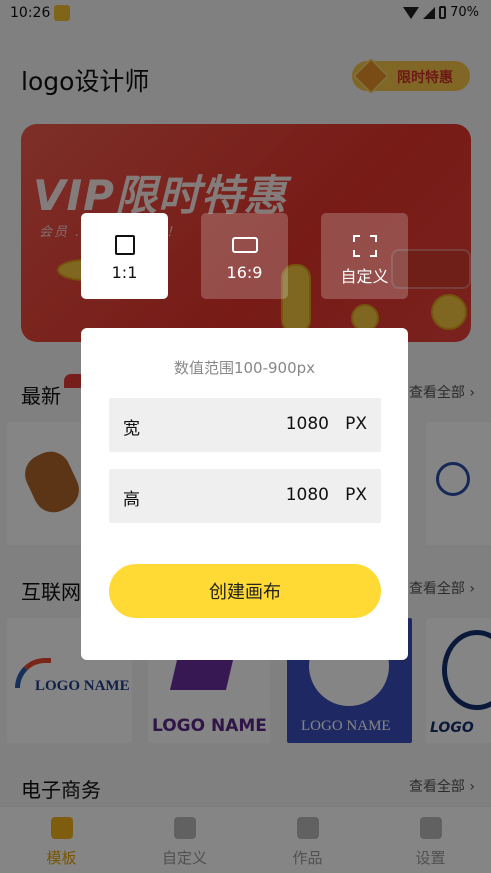 The image size is (491, 873). Describe the element at coordinates (245, 591) in the screenshot. I see `create-canvas-button: 创建画布` at that location.